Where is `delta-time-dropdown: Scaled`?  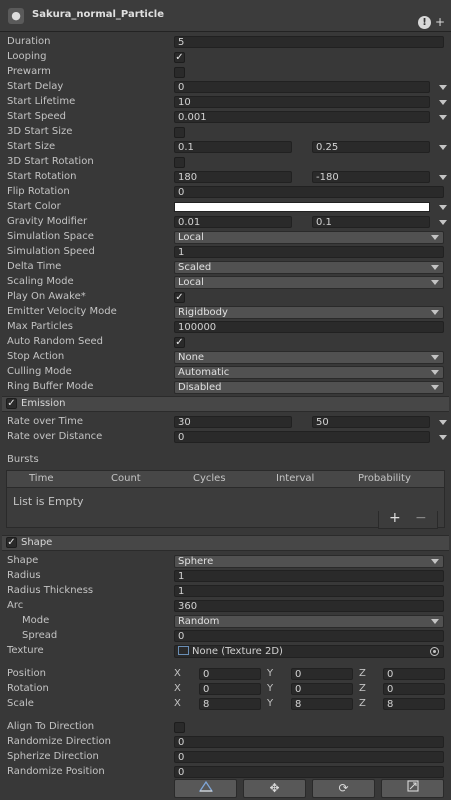
delta-time-dropdown: Scaled is located at coordinates (309, 267).